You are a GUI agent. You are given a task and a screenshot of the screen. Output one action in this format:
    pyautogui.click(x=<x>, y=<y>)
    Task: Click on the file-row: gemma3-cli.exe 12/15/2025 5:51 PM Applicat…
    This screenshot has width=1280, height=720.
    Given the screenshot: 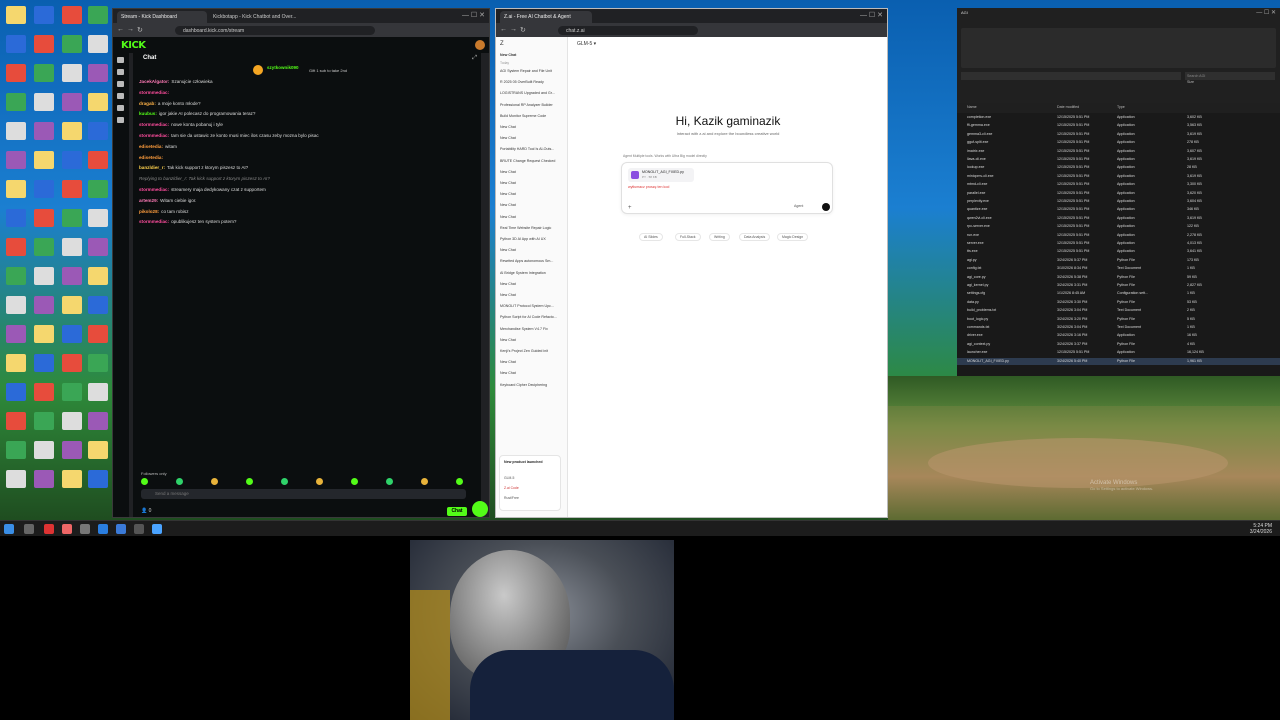 What is the action you would take?
    pyautogui.click(x=1118, y=135)
    